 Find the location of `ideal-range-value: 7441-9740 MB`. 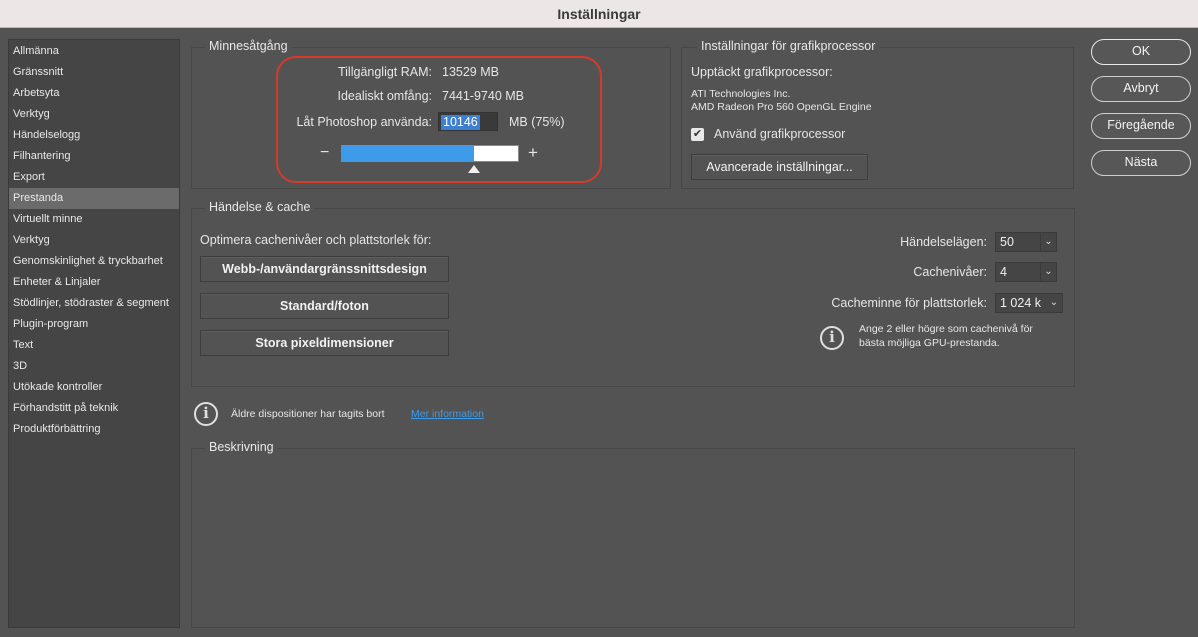

ideal-range-value: 7441-9740 MB is located at coordinates (483, 96).